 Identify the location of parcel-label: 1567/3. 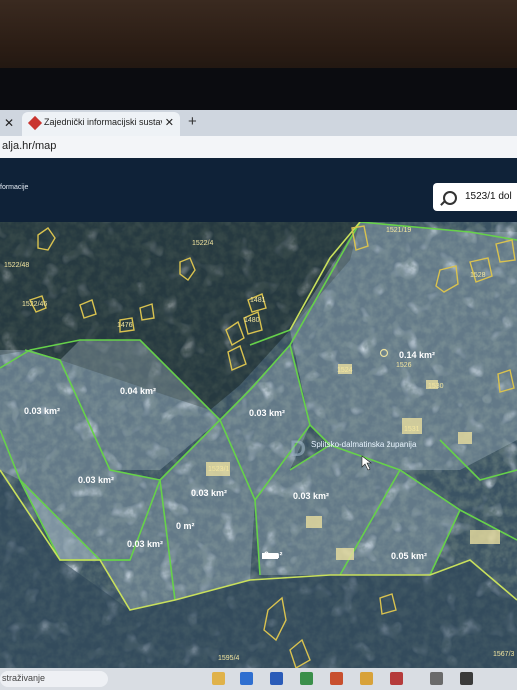
(504, 654).